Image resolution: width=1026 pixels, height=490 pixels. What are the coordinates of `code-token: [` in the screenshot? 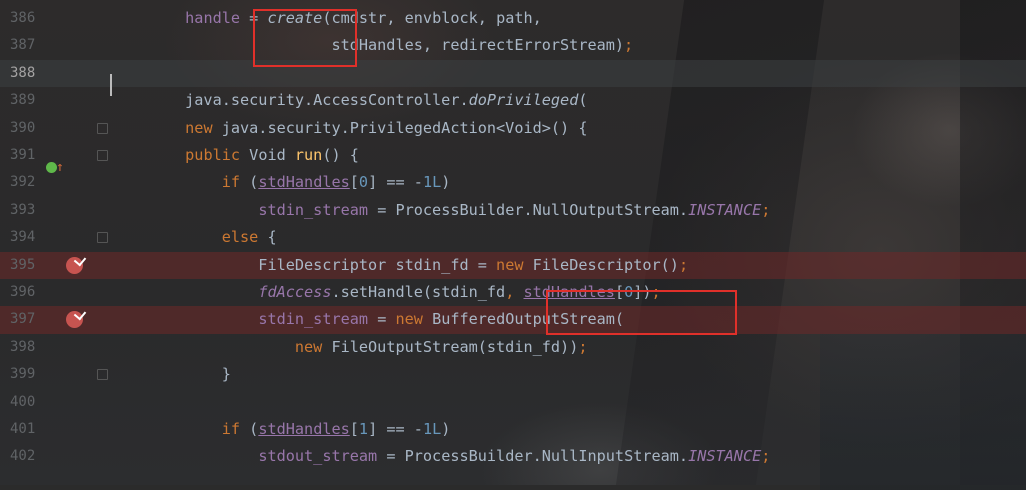 It's located at (354, 182).